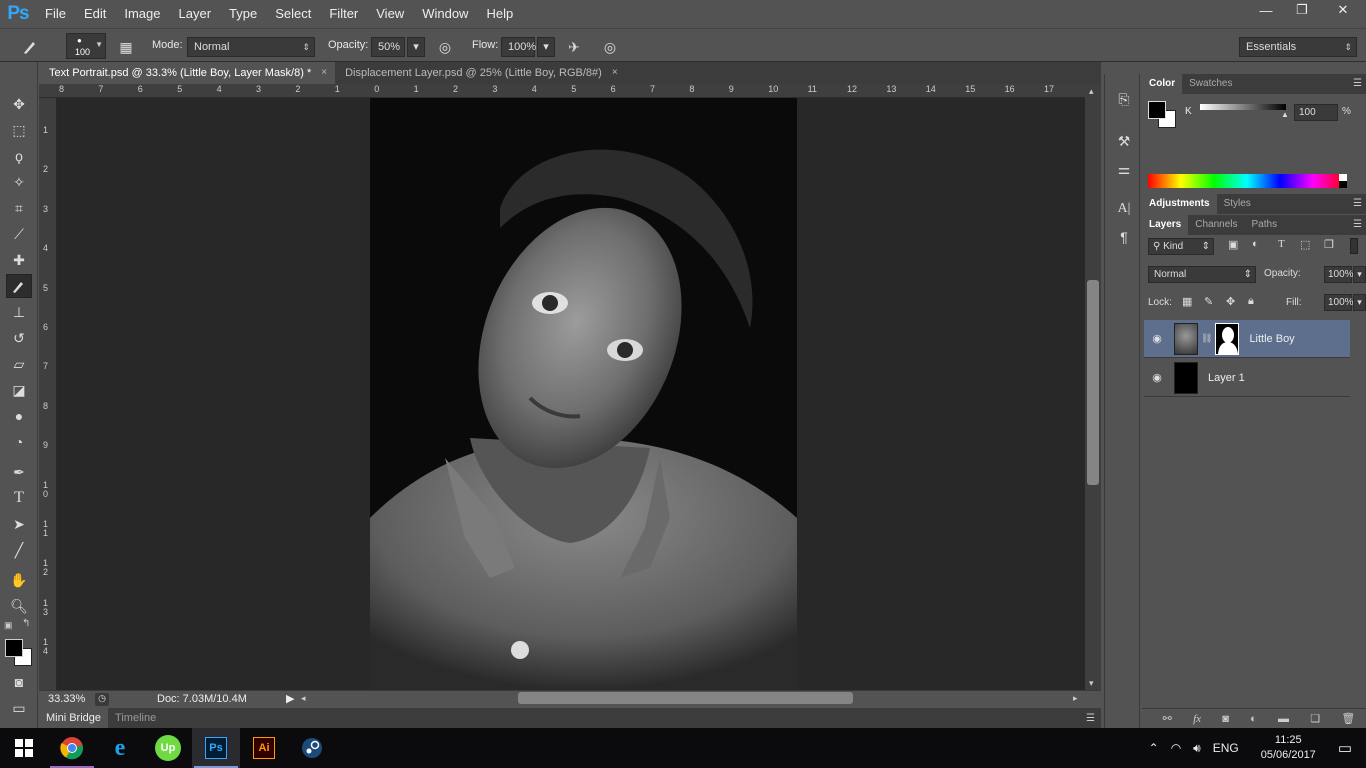  What do you see at coordinates (1285, 114) in the screenshot?
I see `slider-handle-icon: ▲` at bounding box center [1285, 114].